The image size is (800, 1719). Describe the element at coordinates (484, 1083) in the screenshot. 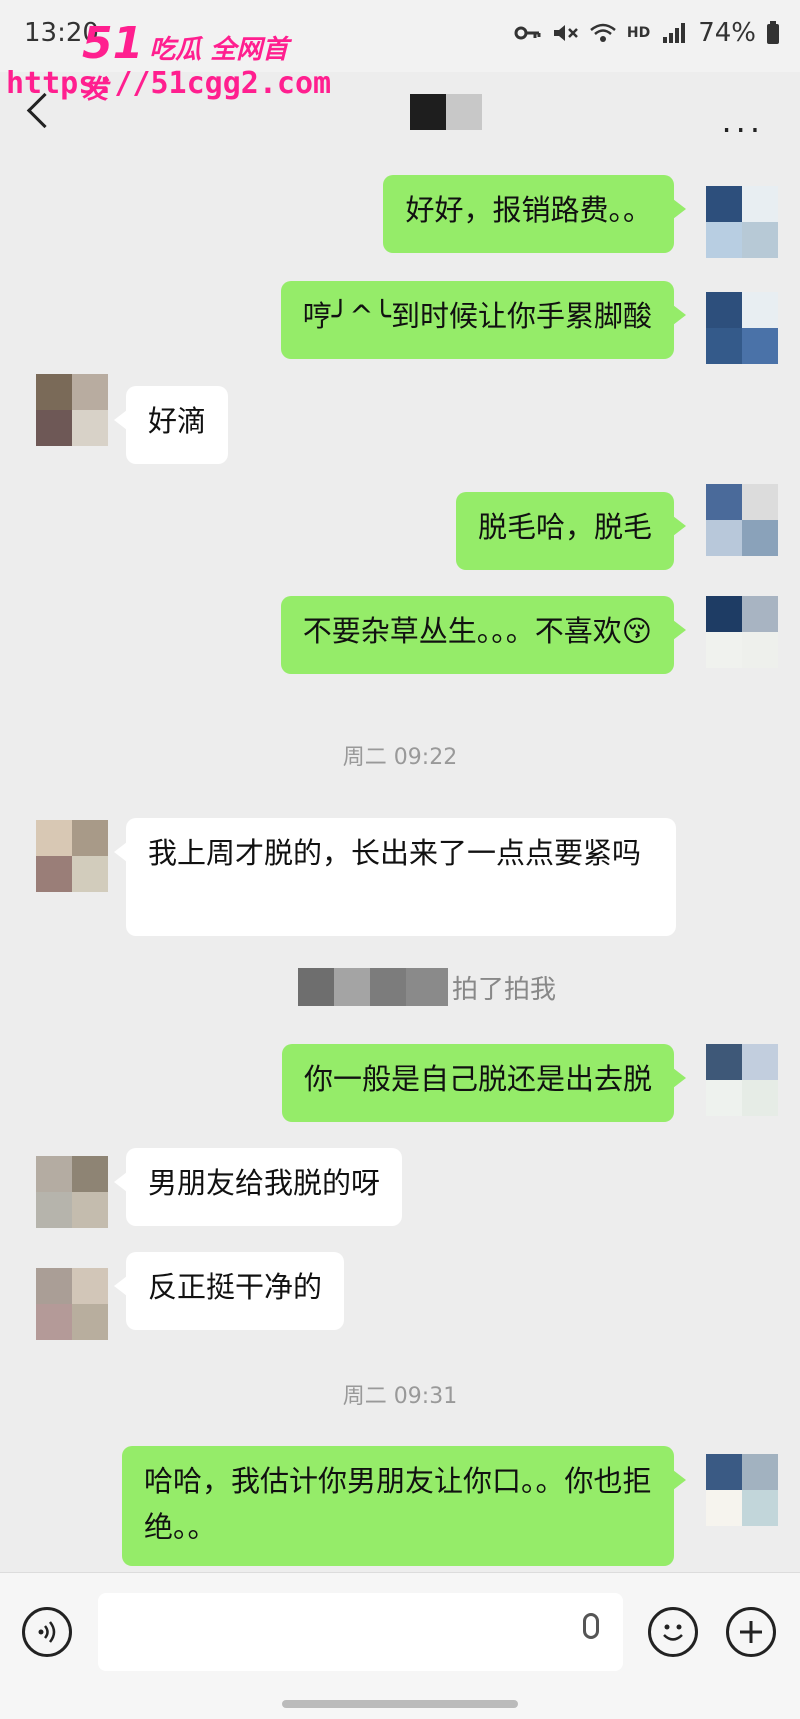

I see `message-bubble-outgoing: 你一般是自己脱还是出去脱` at that location.